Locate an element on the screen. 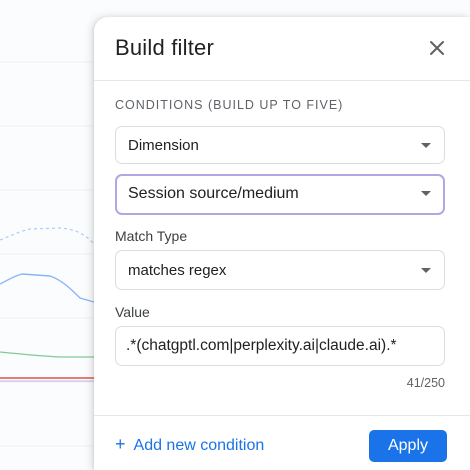 The height and width of the screenshot is (470, 470). panel-title: Build filter is located at coordinates (164, 47).